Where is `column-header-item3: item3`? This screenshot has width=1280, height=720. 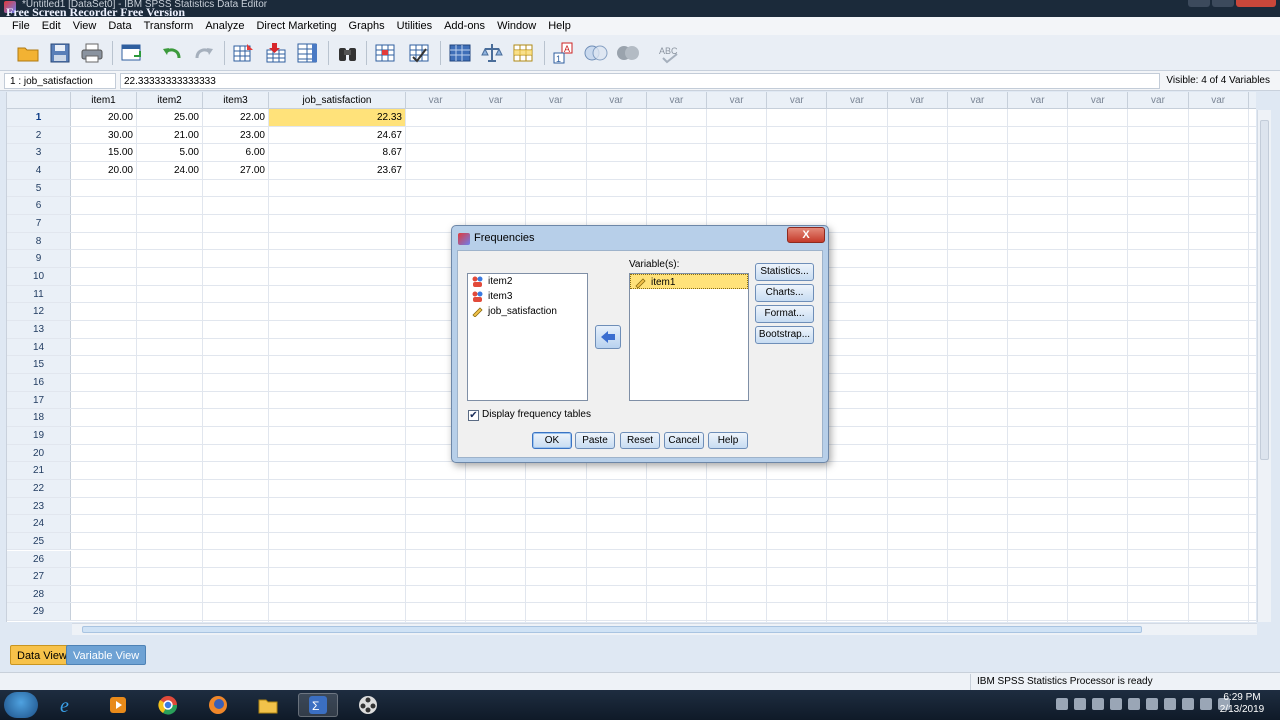
column-header-item3: item3 is located at coordinates (236, 100).